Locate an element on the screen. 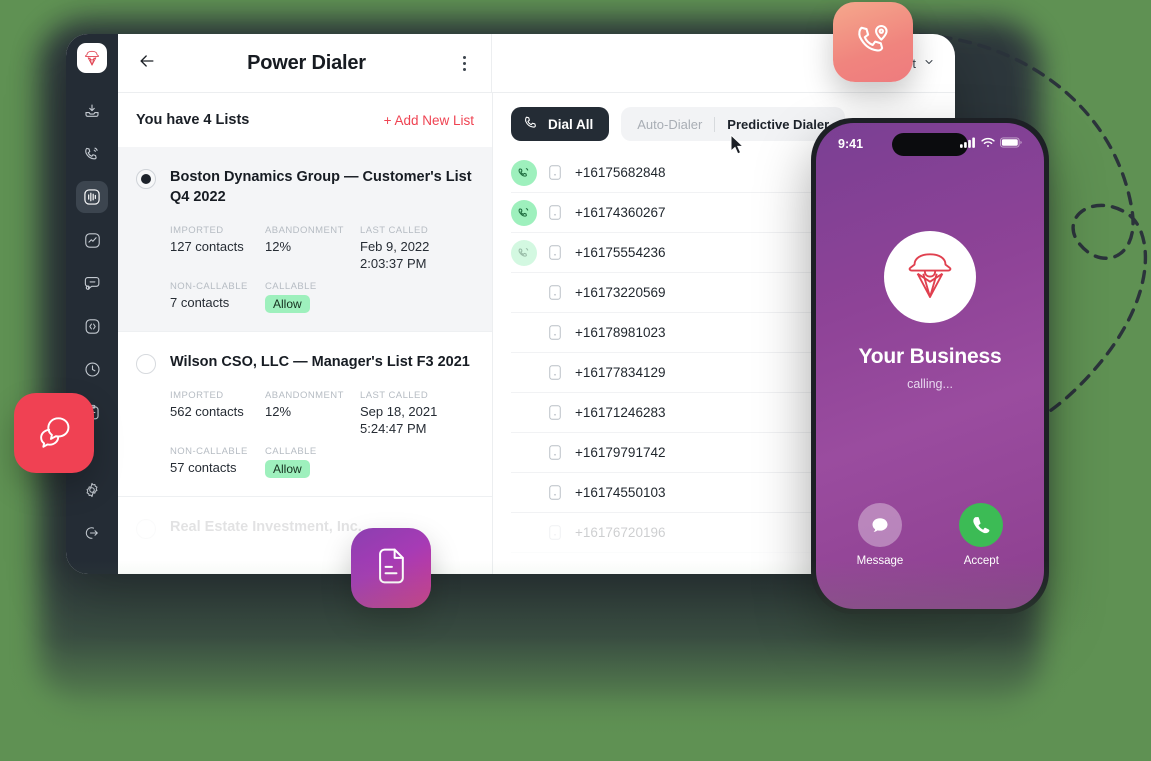 This screenshot has width=1151, height=761. status-badge: Allow is located at coordinates (287, 304).